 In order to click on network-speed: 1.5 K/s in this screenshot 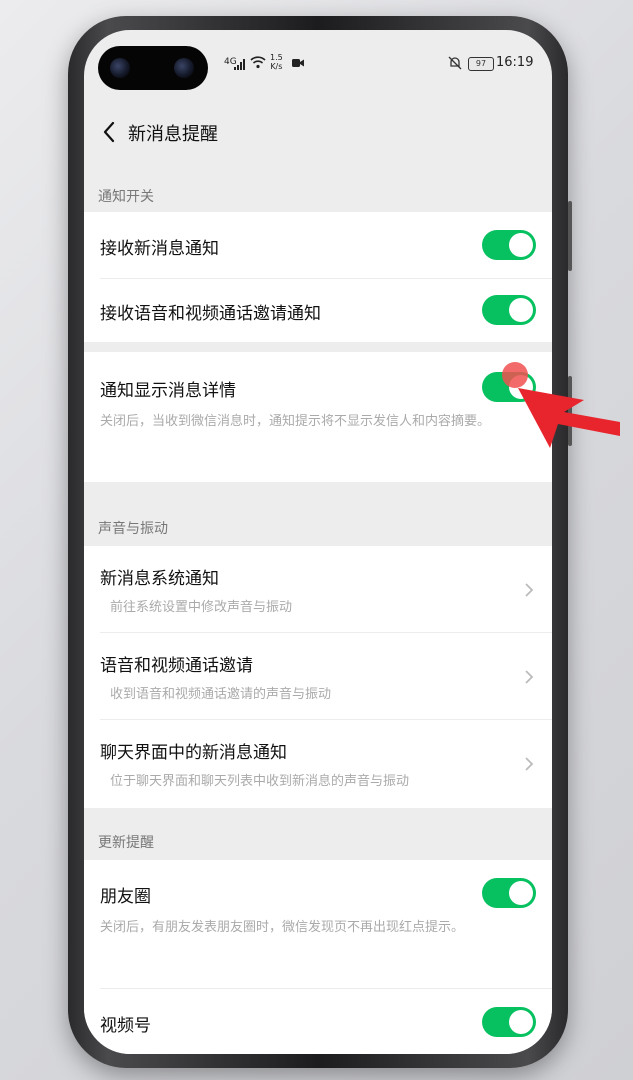, I will do `click(276, 62)`.